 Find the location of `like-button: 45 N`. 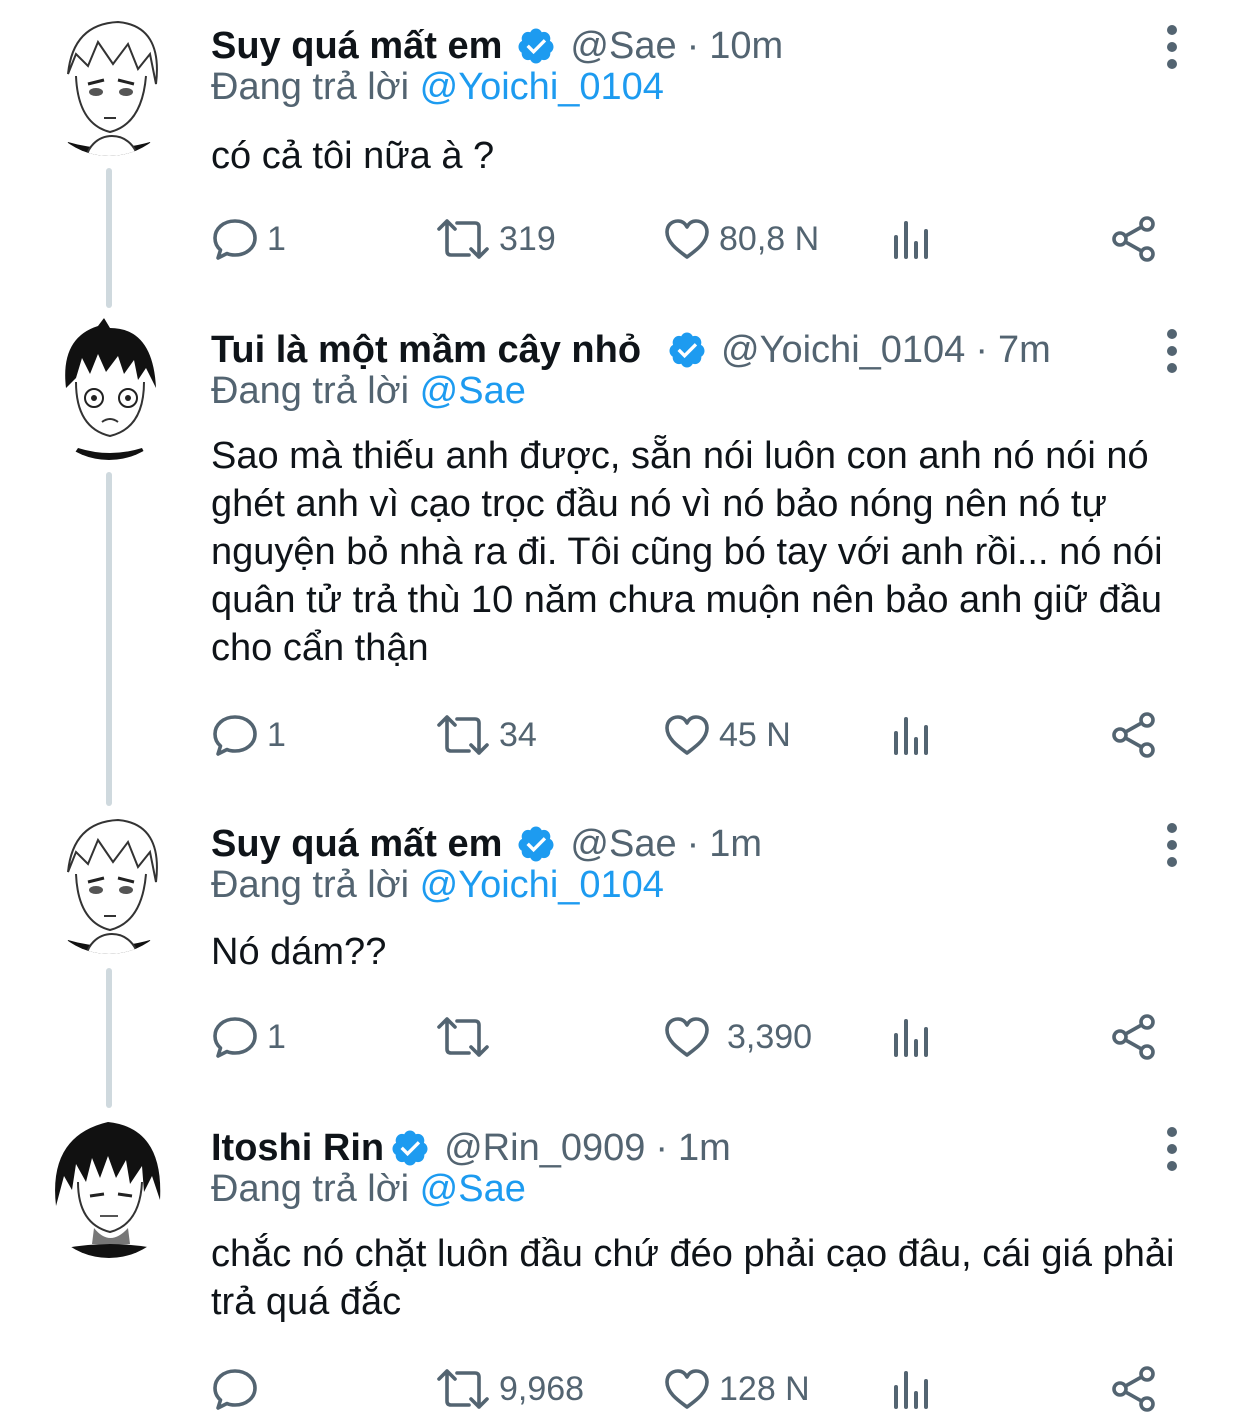

like-button: 45 N is located at coordinates (727, 735).